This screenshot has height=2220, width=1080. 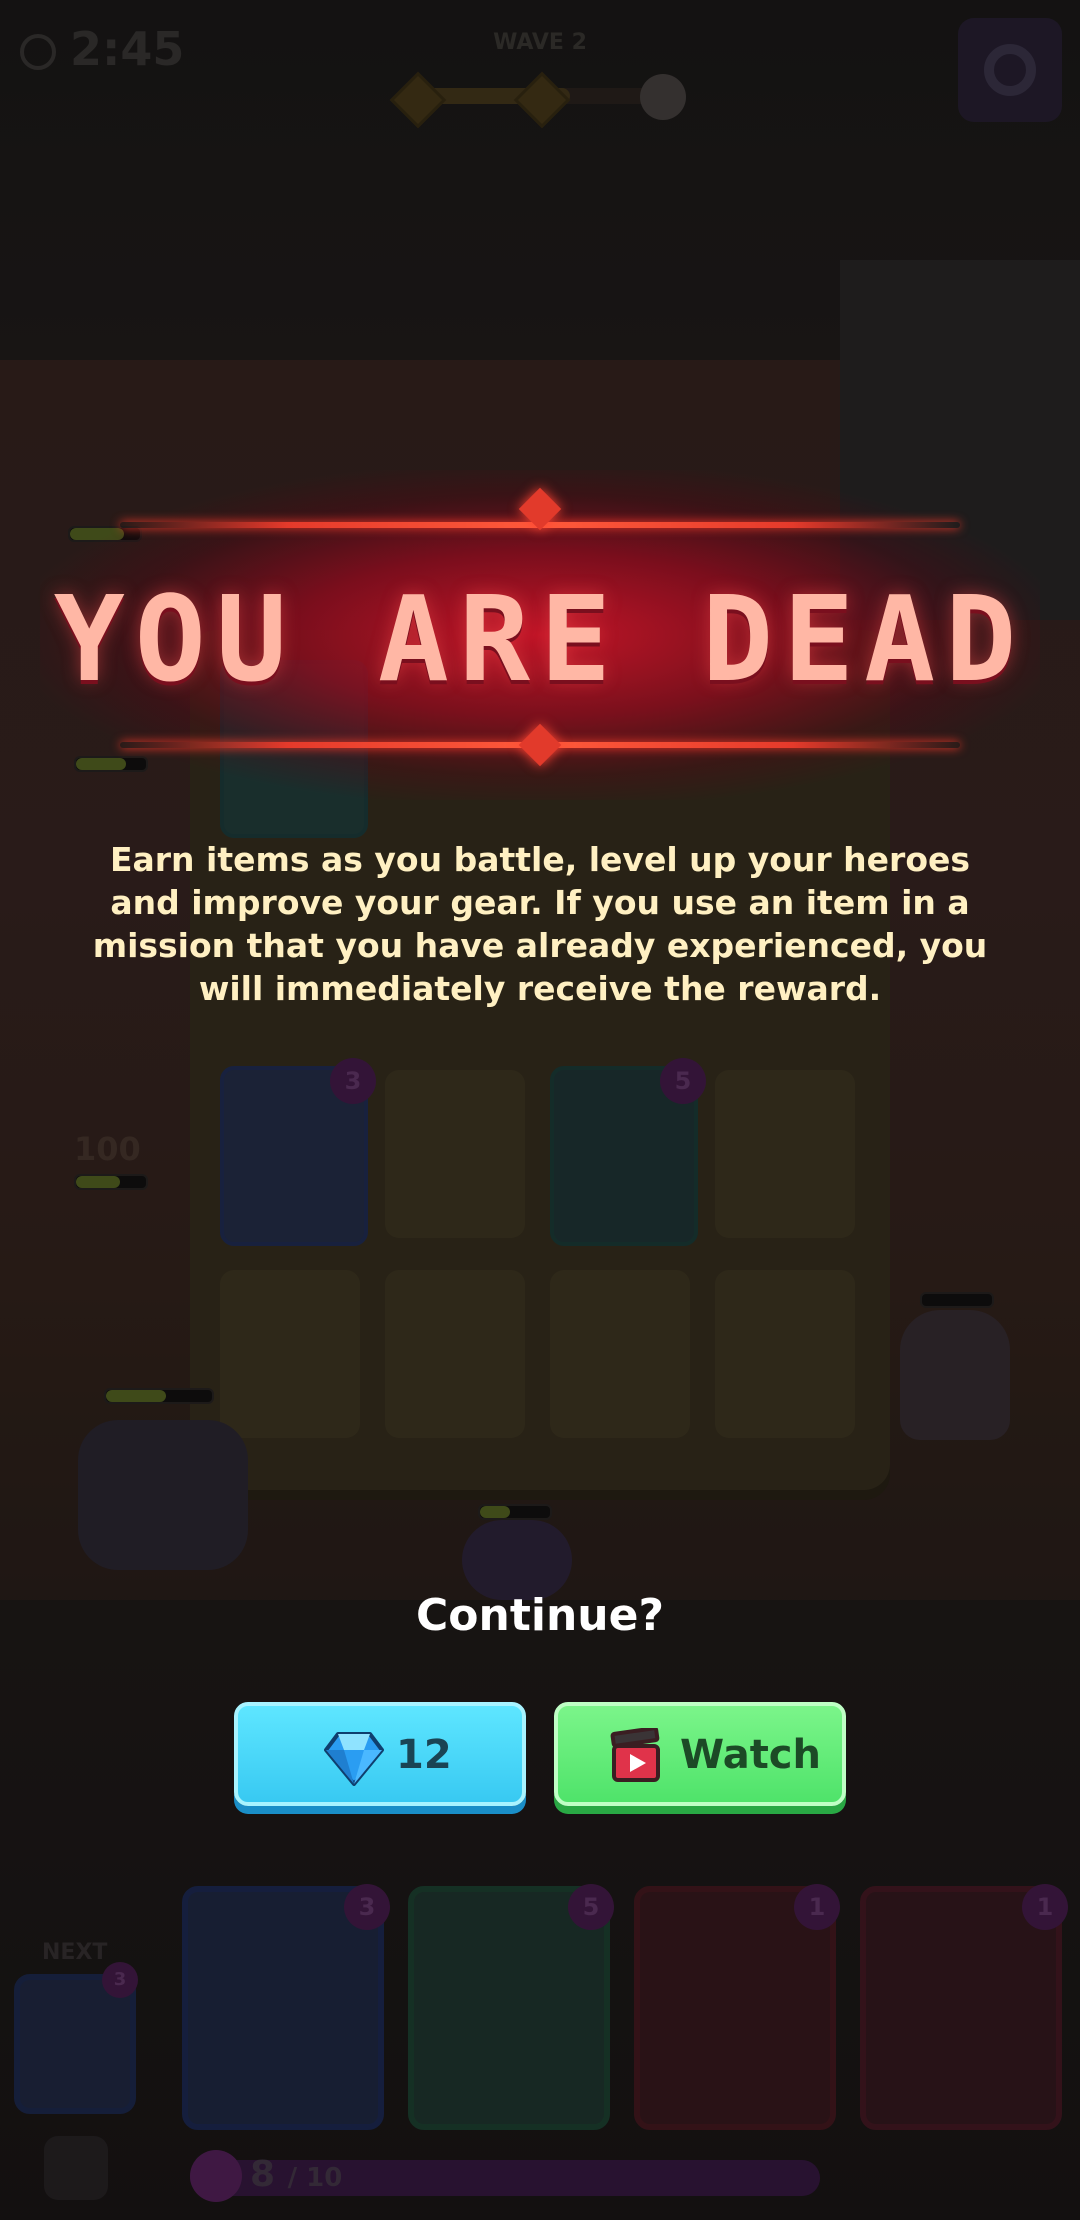 I want to click on continue-prompt: Continue?, so click(x=540, y=1615).